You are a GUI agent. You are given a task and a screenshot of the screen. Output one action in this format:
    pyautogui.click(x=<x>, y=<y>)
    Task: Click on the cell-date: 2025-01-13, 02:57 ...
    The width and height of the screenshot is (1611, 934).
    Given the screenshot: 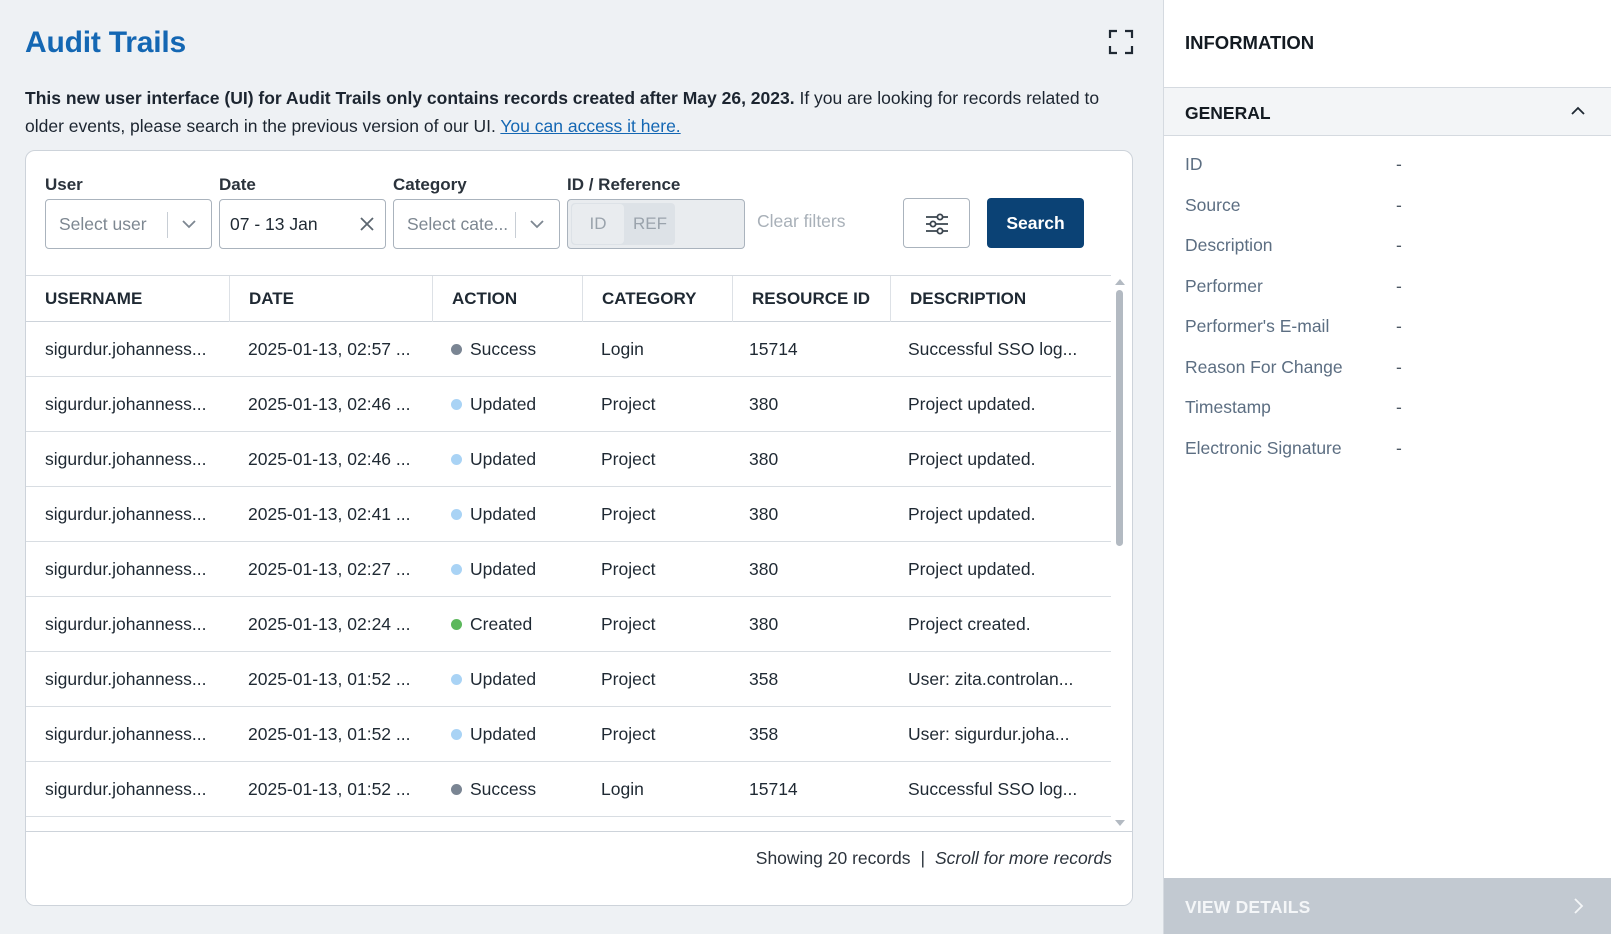 What is the action you would take?
    pyautogui.click(x=329, y=349)
    